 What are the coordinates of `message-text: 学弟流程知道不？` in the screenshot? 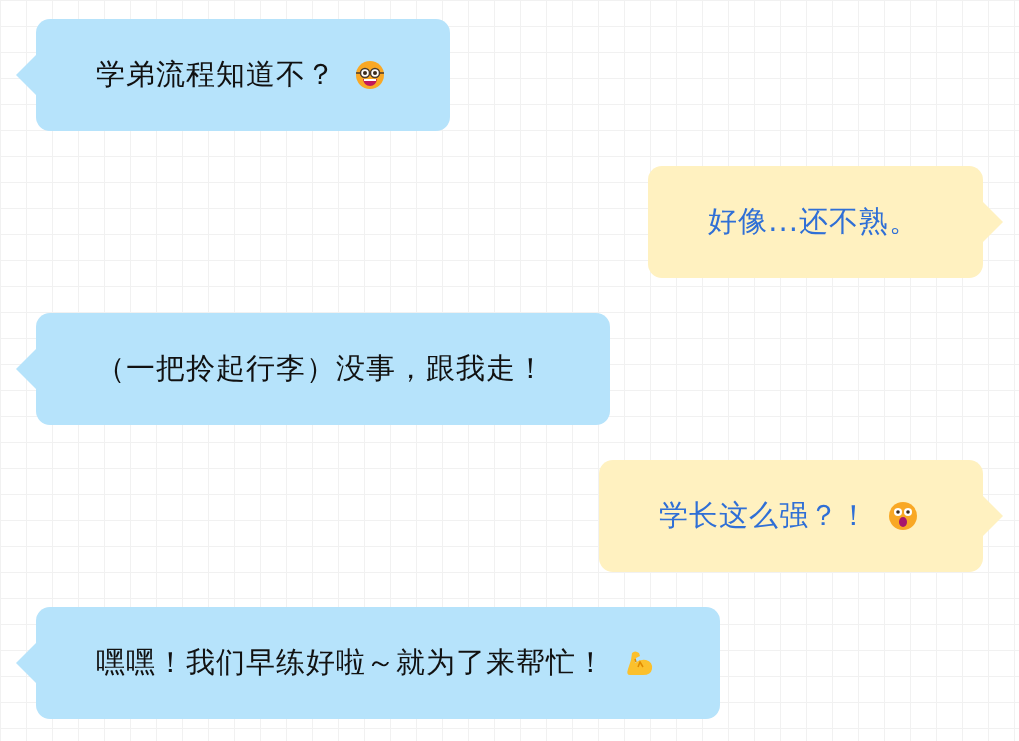 It's located at (216, 74).